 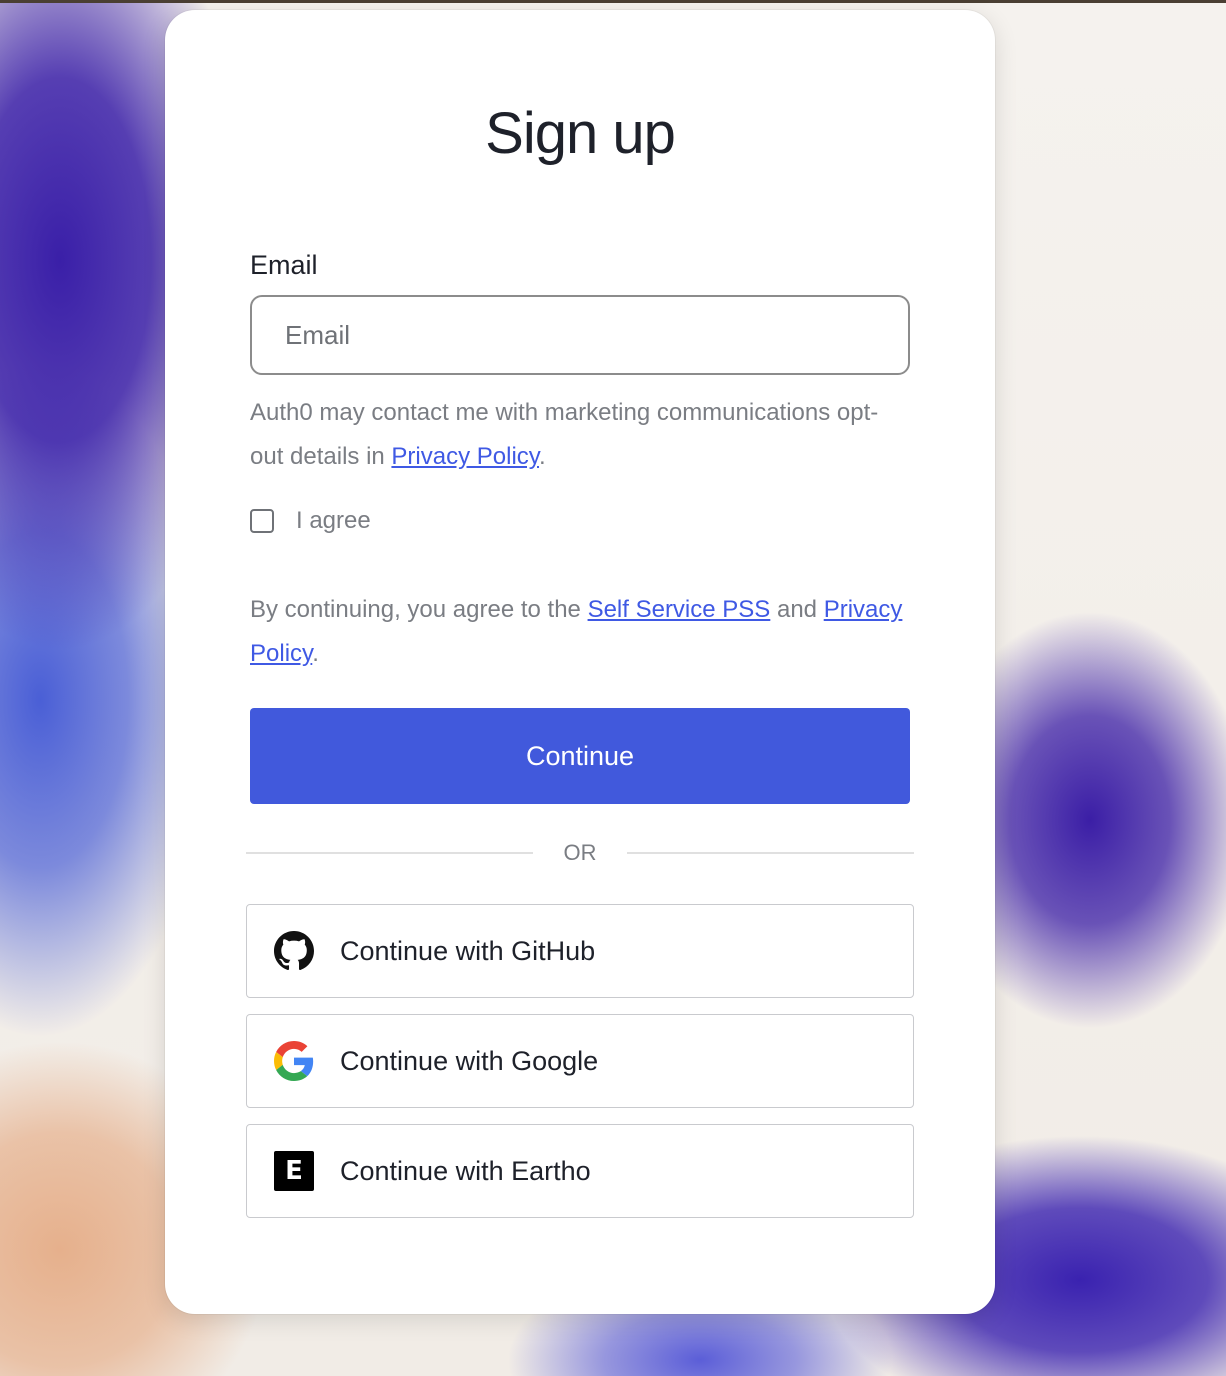 I want to click on continue-with-eartho-button: E Continue with Eartho, so click(x=580, y=1171).